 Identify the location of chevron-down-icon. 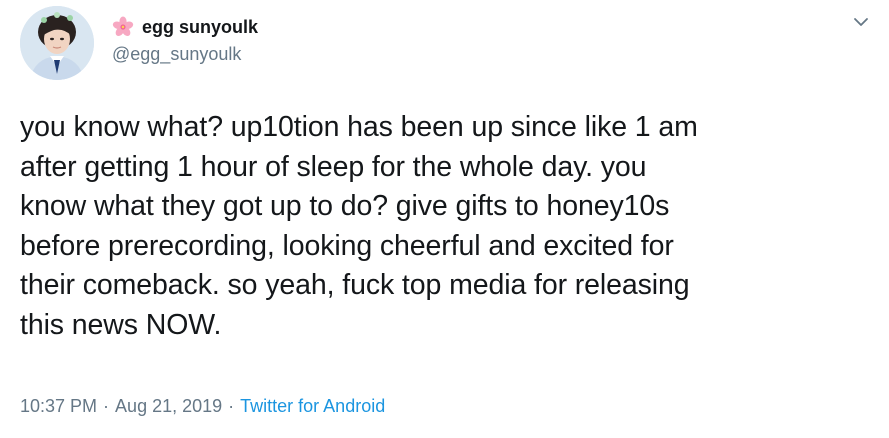
(861, 22).